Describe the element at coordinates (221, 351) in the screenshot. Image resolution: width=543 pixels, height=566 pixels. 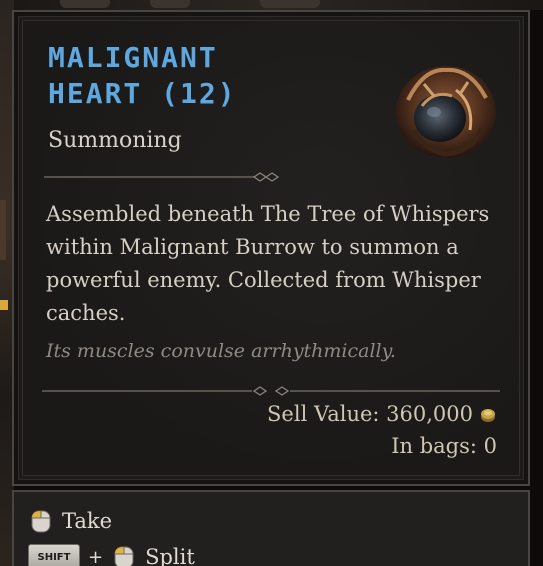
I see `item-flavor-text: Its muscles convulse arrhythmically.` at that location.